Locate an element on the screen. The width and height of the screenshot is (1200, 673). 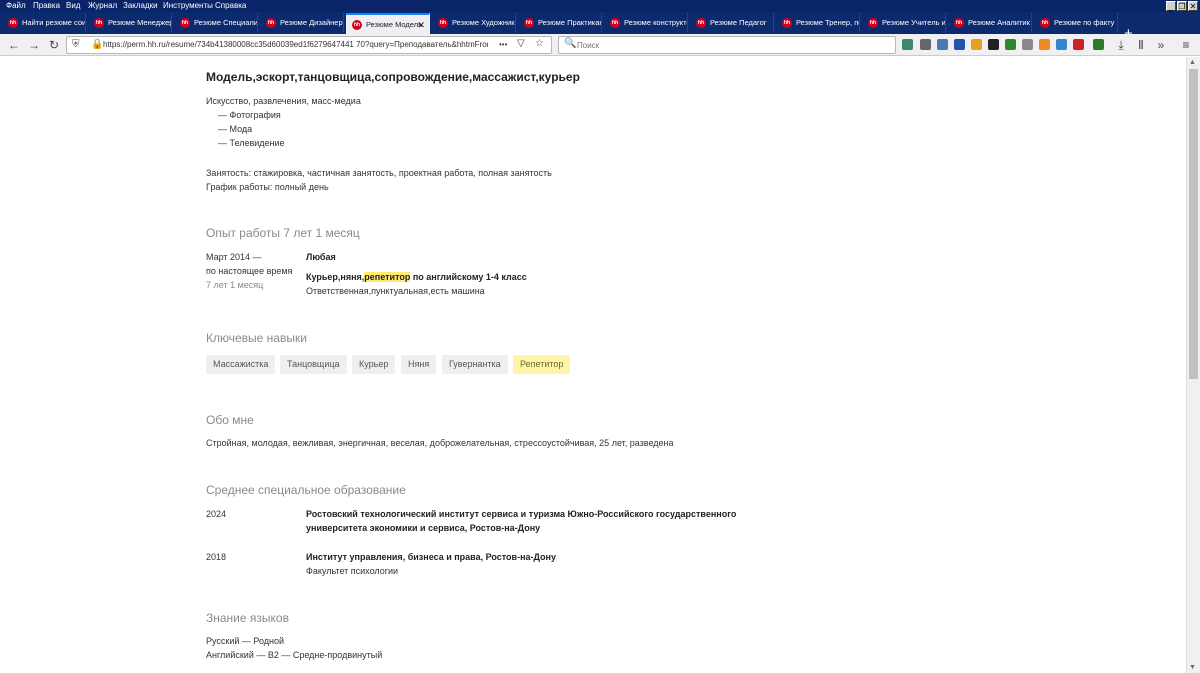
tab-label: Резюме Педагог is located at coordinates (738, 22).